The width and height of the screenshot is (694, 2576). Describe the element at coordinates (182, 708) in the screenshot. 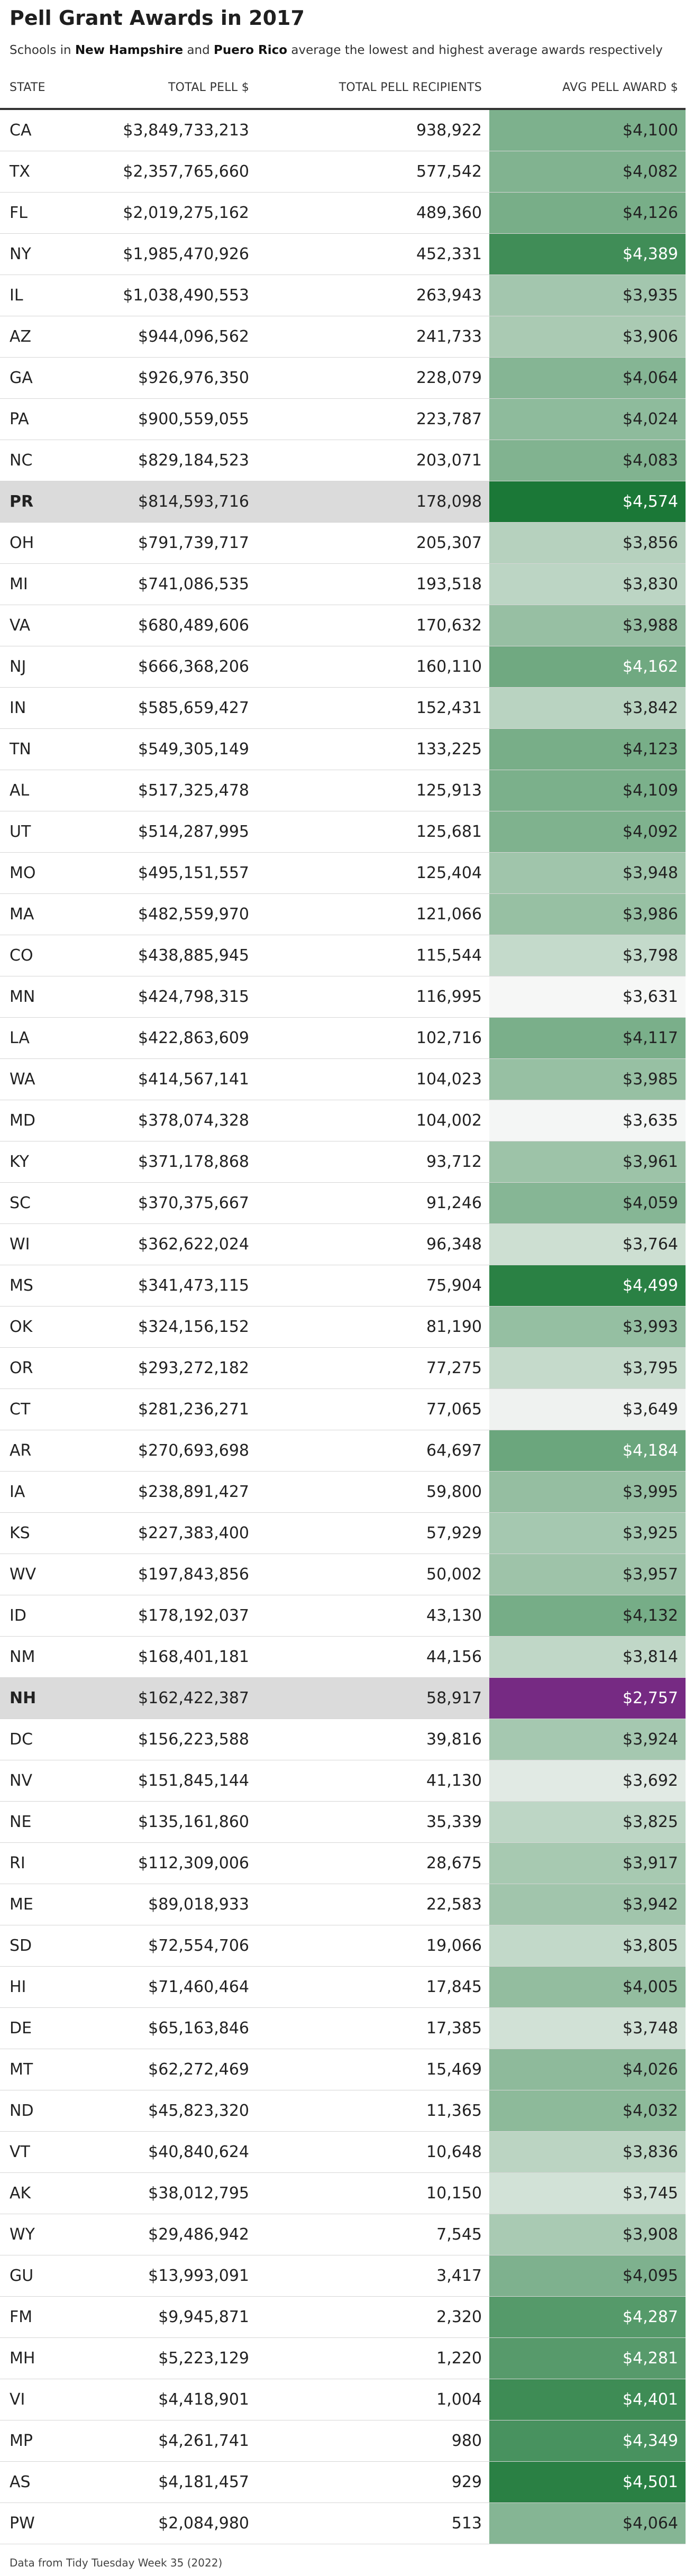

I see `total-pell-cell: $585,659,427` at that location.